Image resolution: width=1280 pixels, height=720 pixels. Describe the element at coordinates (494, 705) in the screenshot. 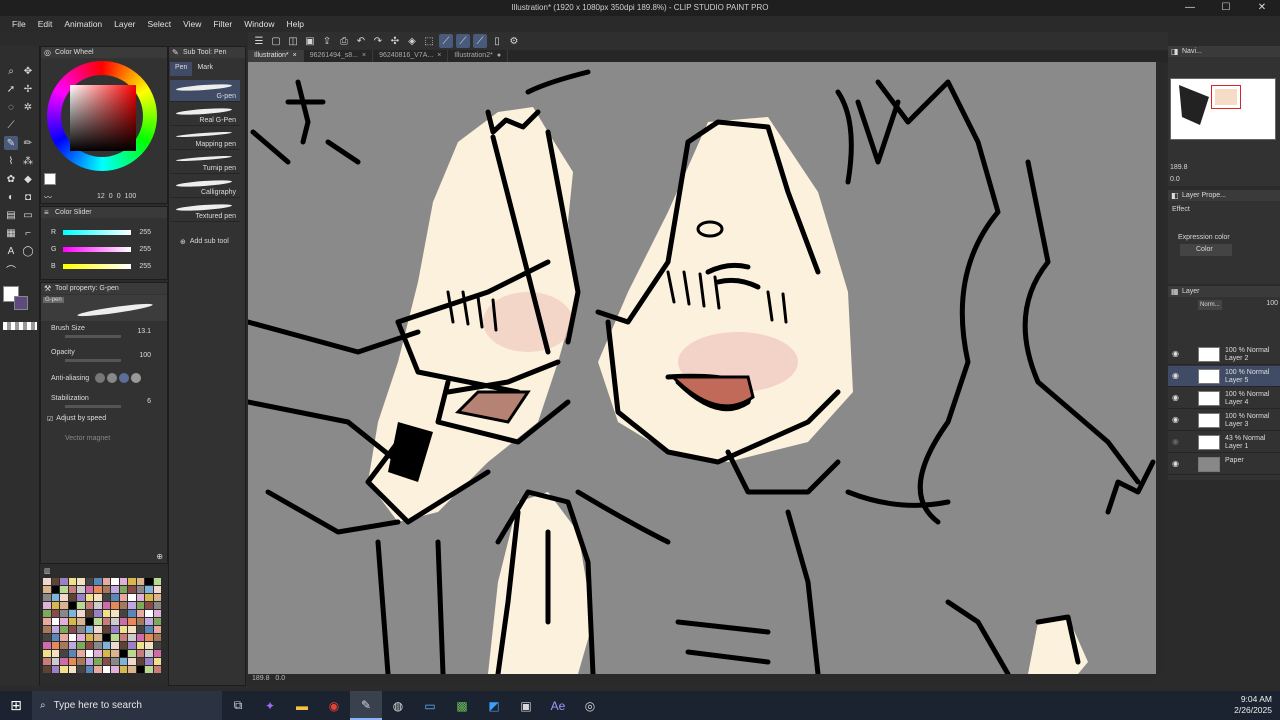

I see `app-icon: ◩` at that location.